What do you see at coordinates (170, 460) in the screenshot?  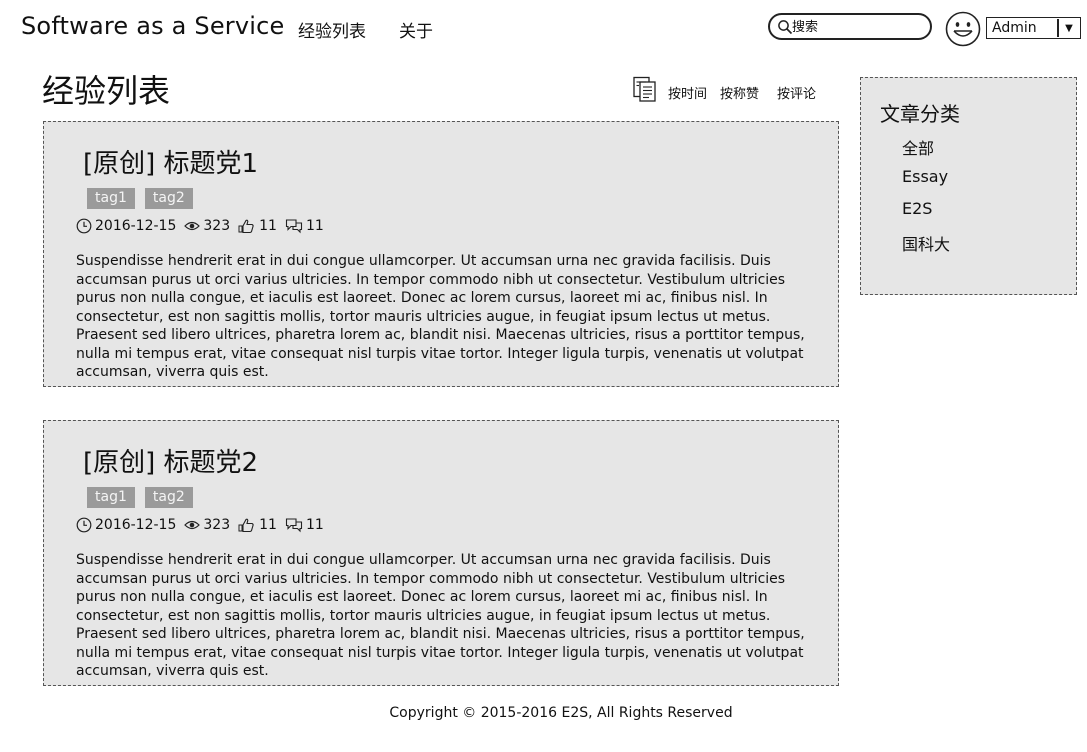 I see `article-title: [原创] 标题党2` at bounding box center [170, 460].